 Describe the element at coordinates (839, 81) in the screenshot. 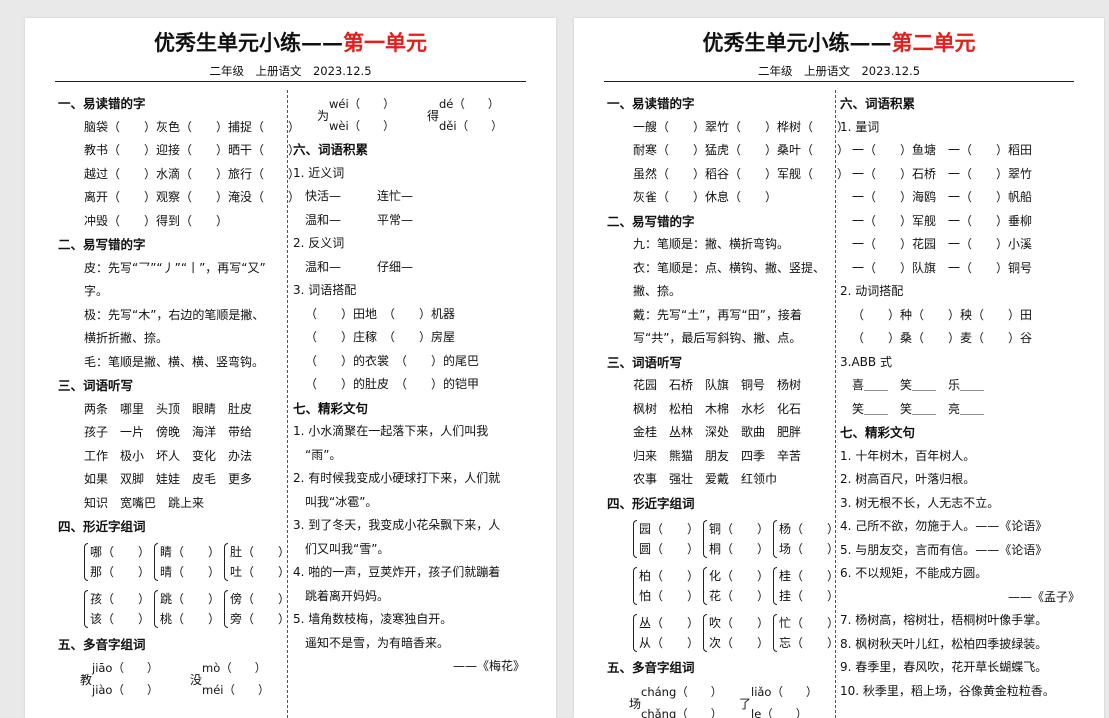

I see `title-rule` at that location.